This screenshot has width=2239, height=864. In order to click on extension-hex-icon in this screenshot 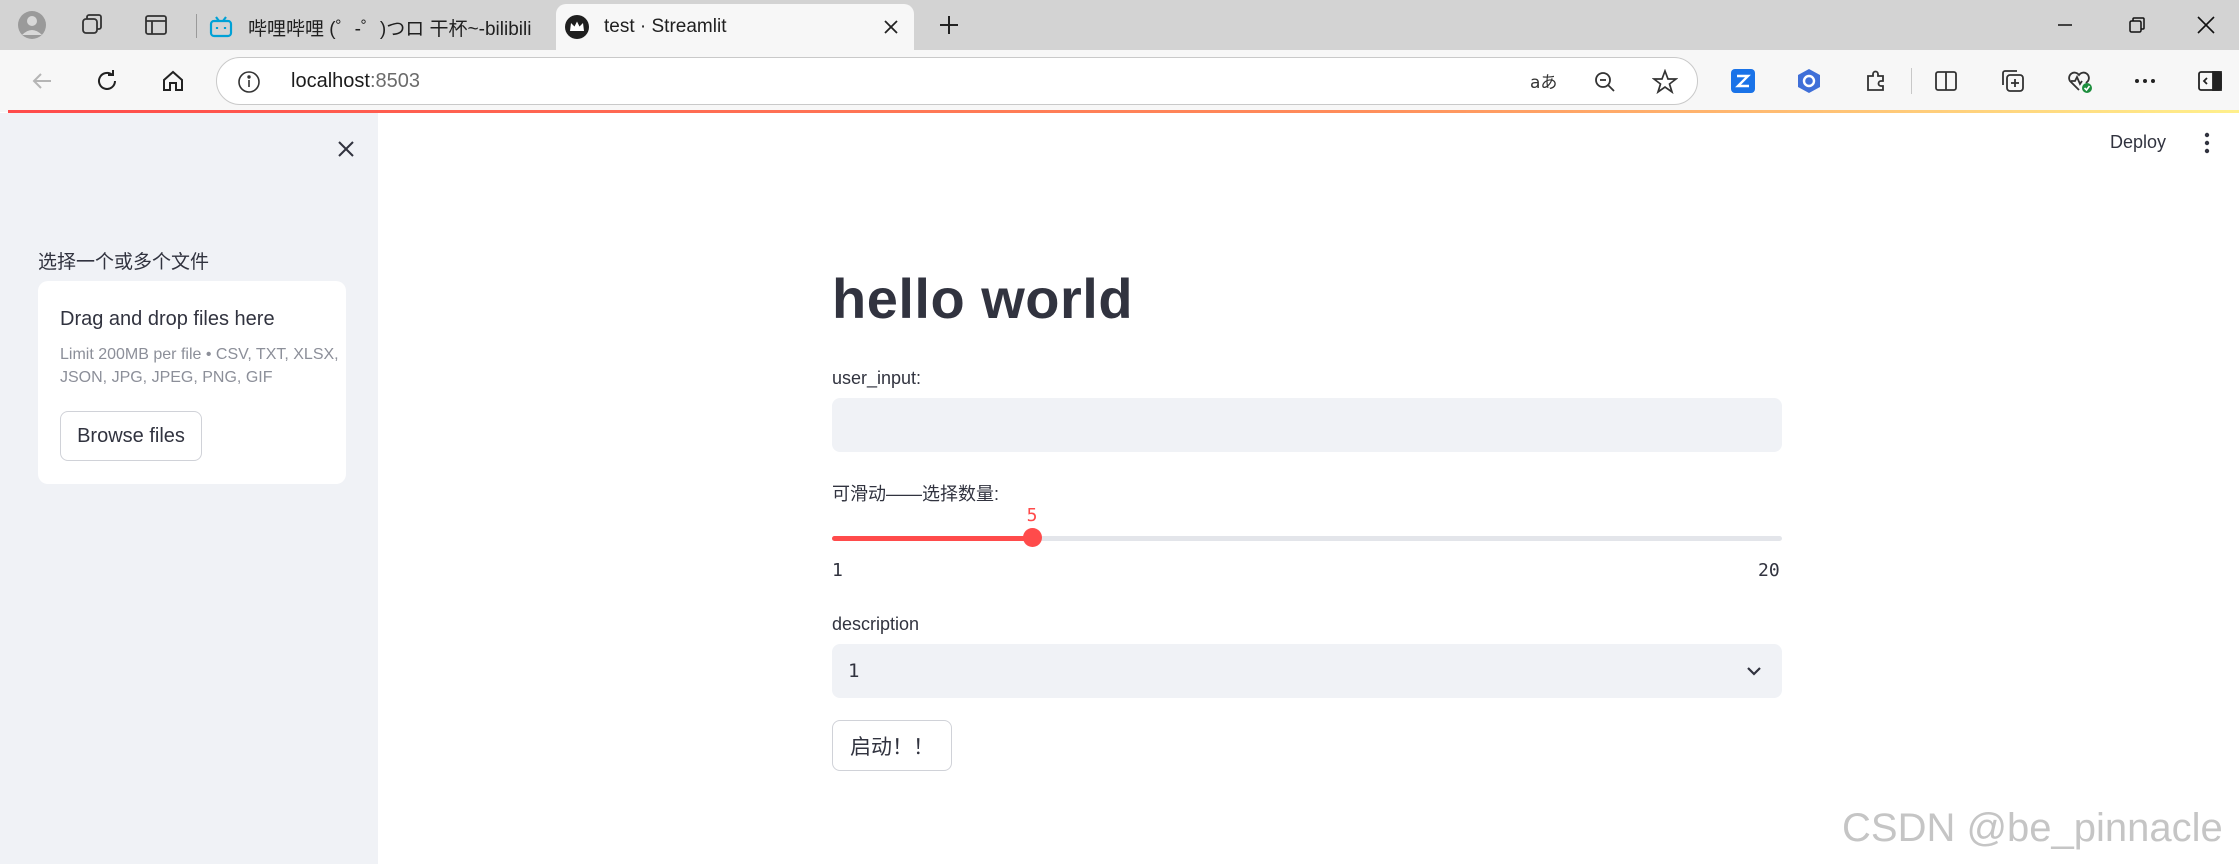, I will do `click(1809, 81)`.